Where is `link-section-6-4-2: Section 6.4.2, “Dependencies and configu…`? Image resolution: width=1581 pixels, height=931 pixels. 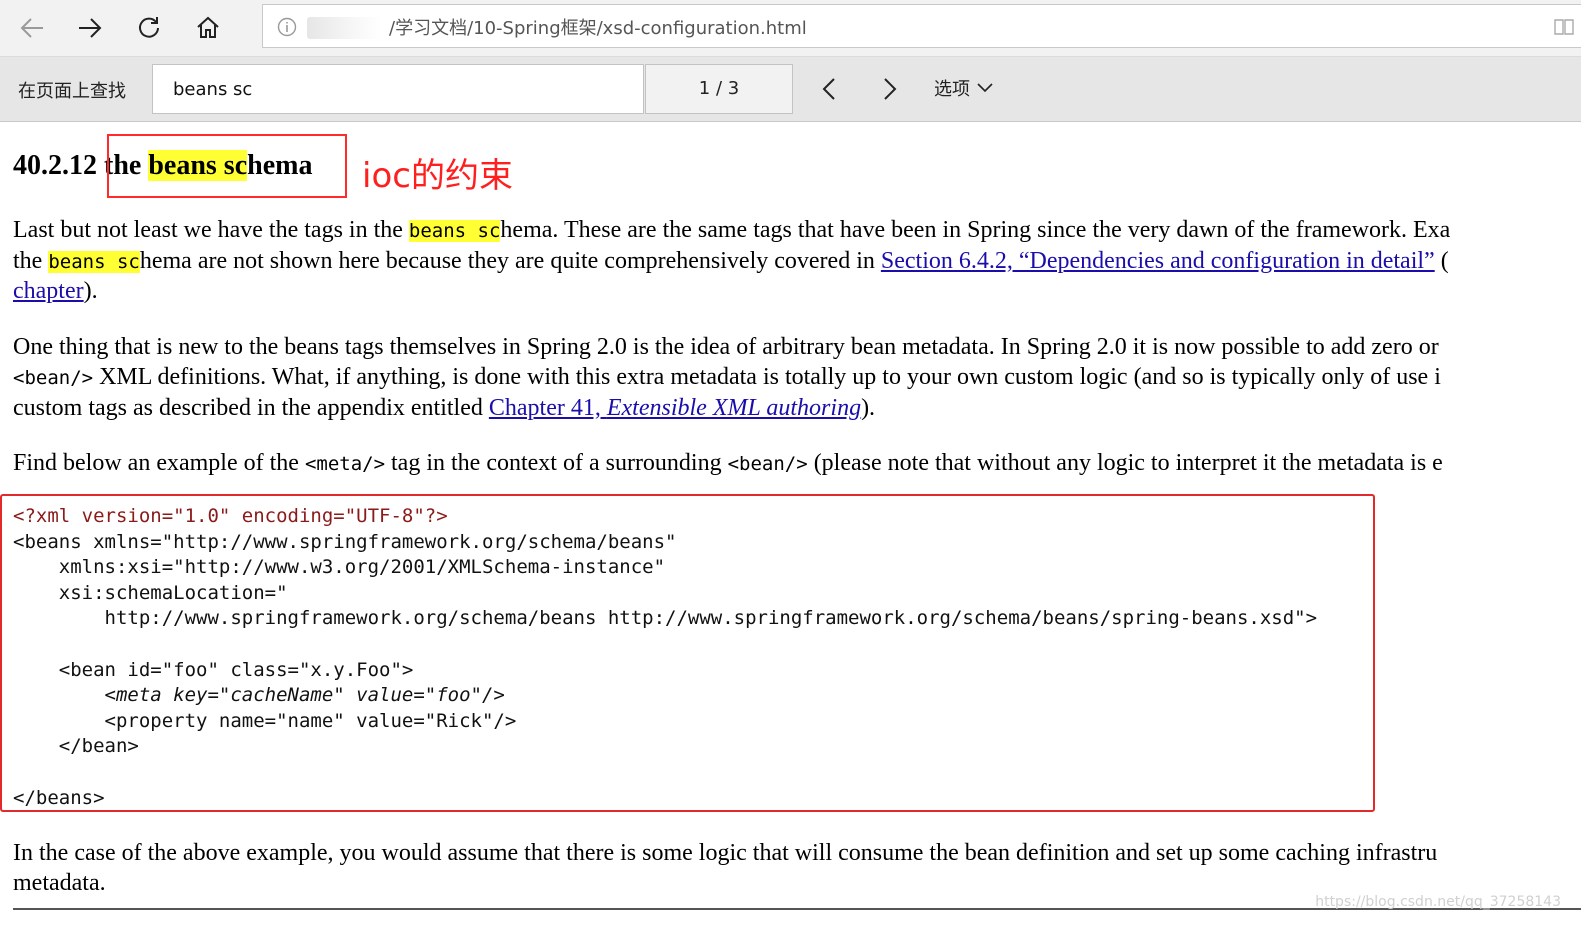
link-section-6-4-2: Section 6.4.2, “Dependencies and configu… is located at coordinates (1158, 261).